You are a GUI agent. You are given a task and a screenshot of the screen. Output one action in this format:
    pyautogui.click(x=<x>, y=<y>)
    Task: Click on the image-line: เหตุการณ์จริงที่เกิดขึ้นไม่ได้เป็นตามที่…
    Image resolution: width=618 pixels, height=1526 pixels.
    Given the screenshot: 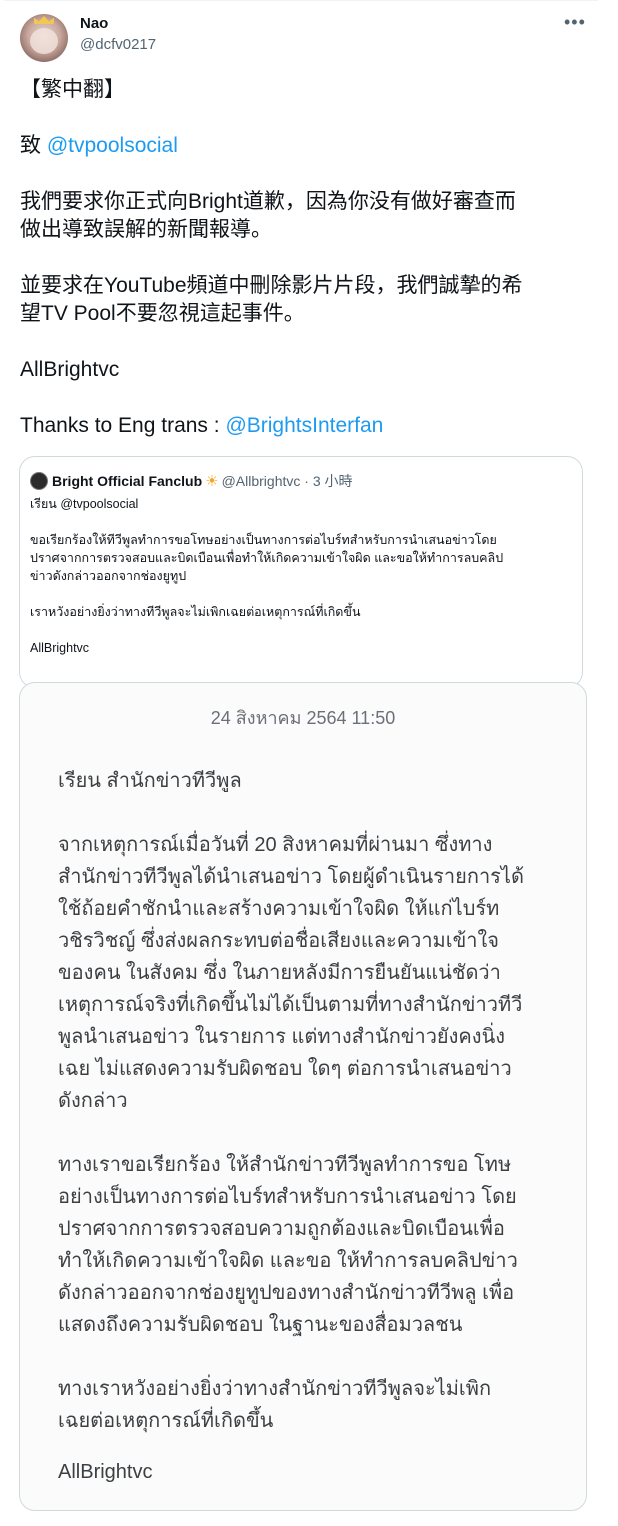 What is the action you would take?
    pyautogui.click(x=290, y=1005)
    